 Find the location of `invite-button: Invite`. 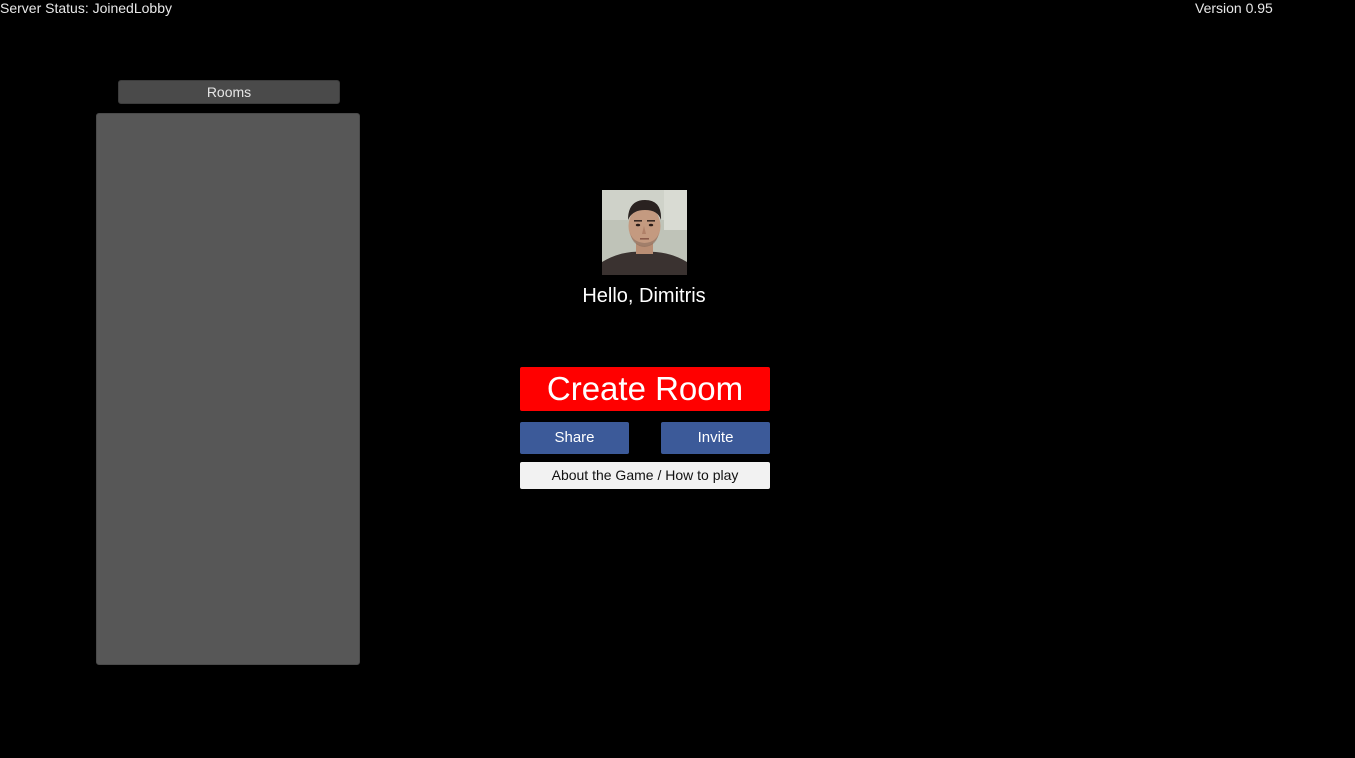

invite-button: Invite is located at coordinates (715, 438).